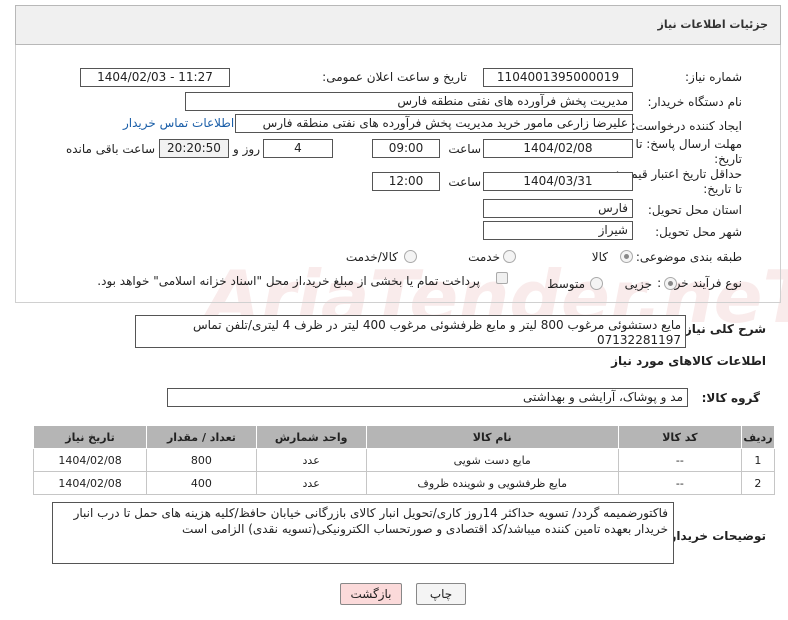 This screenshot has width=788, height=620. What do you see at coordinates (558, 230) in the screenshot?
I see `city-field: شیراز` at bounding box center [558, 230].